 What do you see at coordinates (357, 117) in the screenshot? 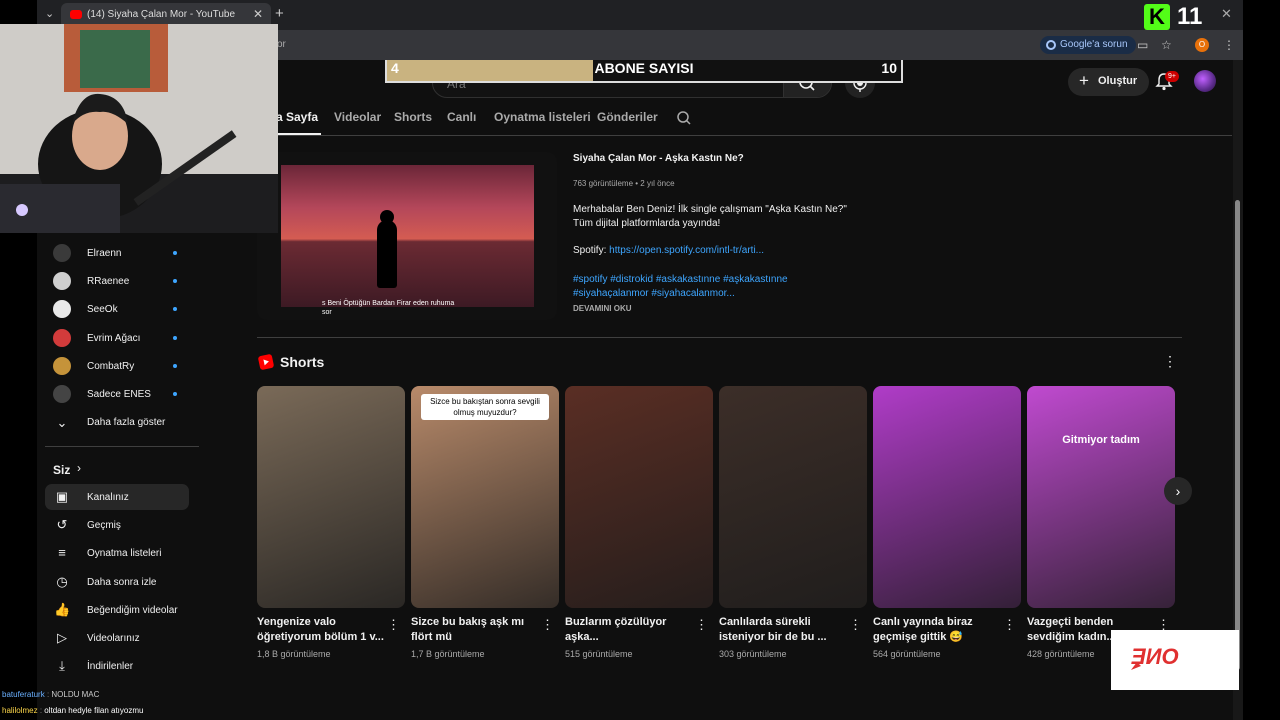
I see `tab-videos: Videolar` at bounding box center [357, 117].